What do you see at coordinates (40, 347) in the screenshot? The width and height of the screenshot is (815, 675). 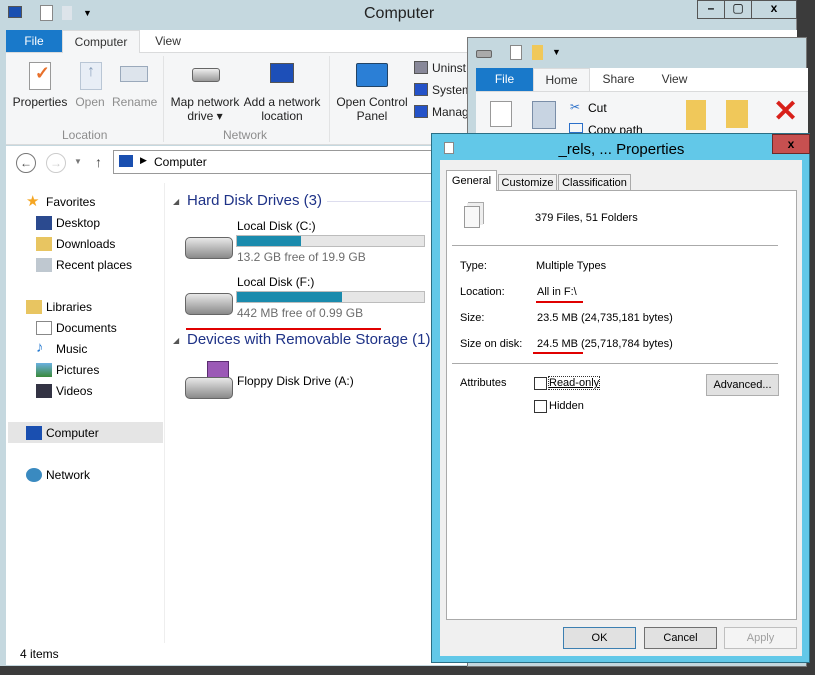 I see `music-icon: ♪` at bounding box center [40, 347].